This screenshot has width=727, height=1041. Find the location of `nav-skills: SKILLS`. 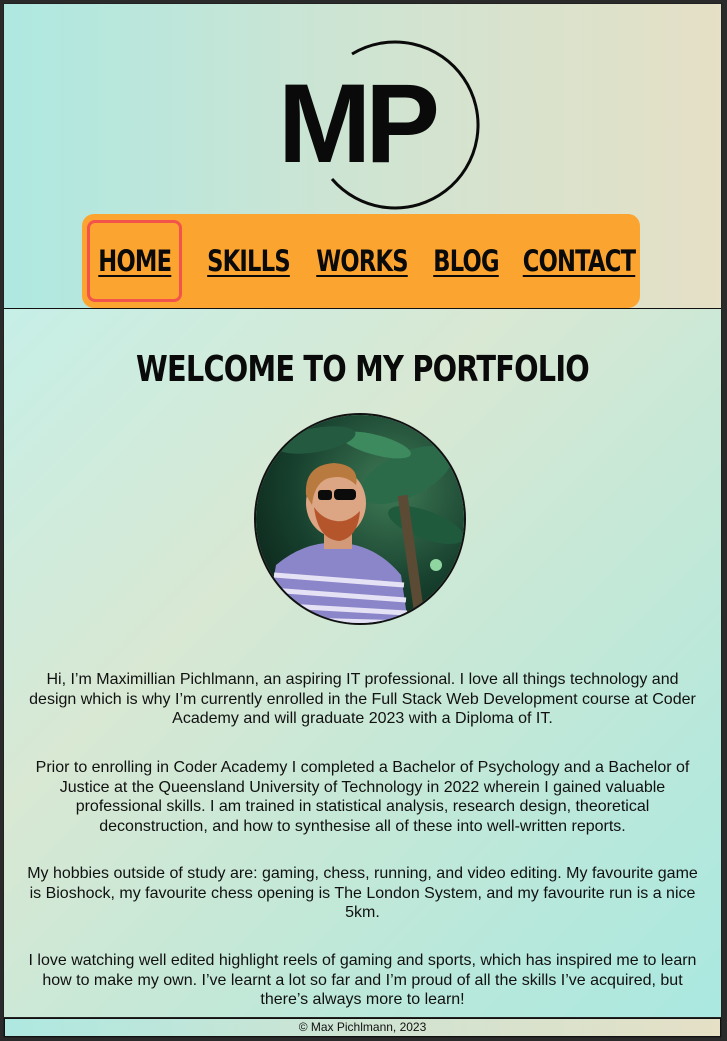

nav-skills: SKILLS is located at coordinates (248, 261).